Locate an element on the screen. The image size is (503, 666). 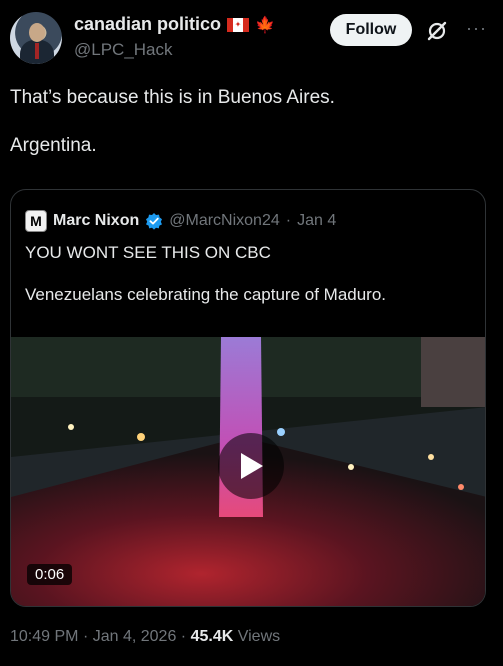
canada-flag-icon: ✦ is located at coordinates (238, 24).